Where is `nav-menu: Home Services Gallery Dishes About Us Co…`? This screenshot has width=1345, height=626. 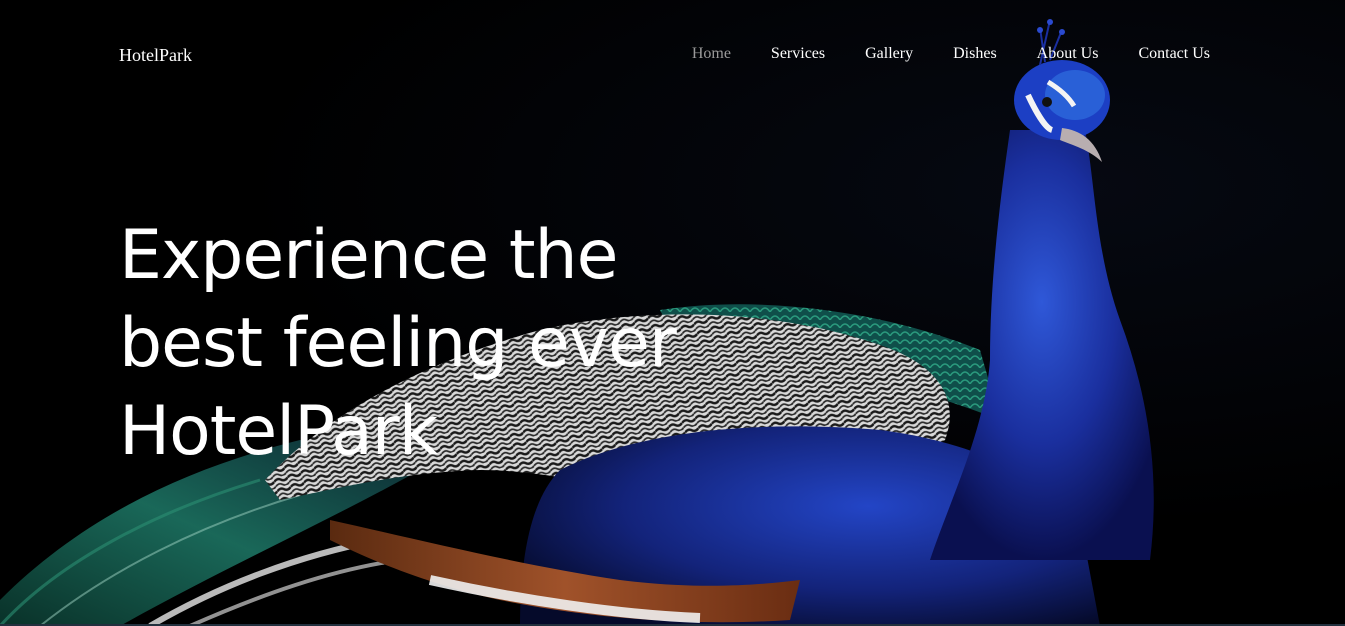
nav-menu: Home Services Gallery Dishes About Us Co… is located at coordinates (931, 54).